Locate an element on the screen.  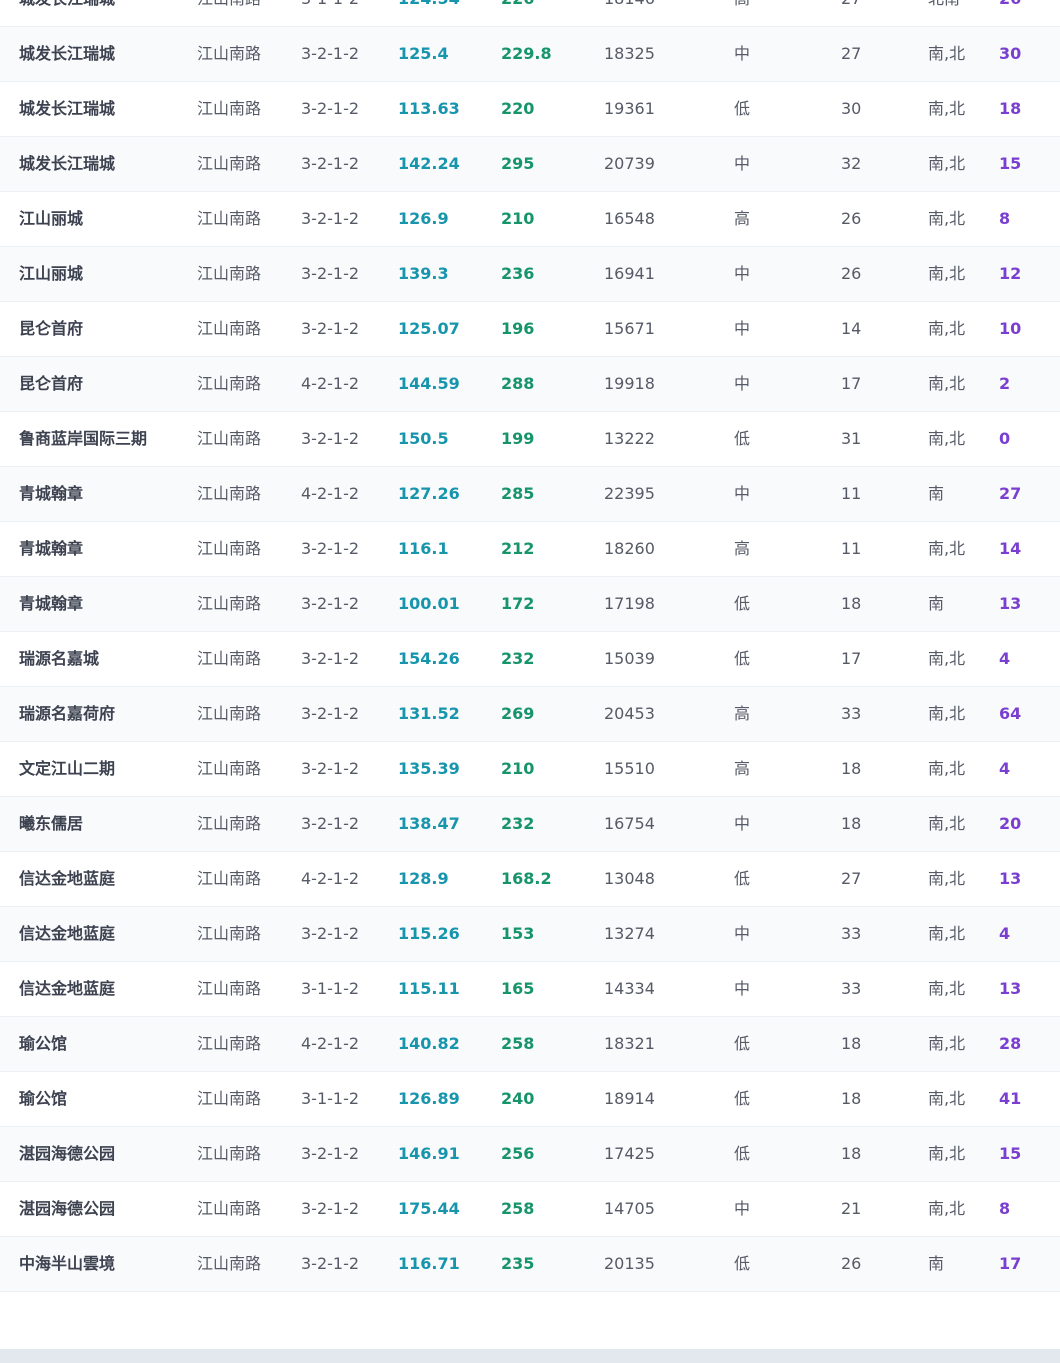
listing-count-cell: 20 is located at coordinates (1010, 823).